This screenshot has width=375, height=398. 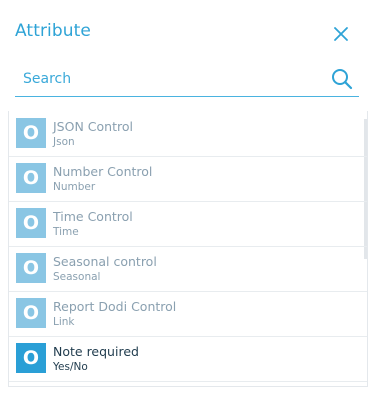 I want to click on item-type: Number, so click(x=74, y=187).